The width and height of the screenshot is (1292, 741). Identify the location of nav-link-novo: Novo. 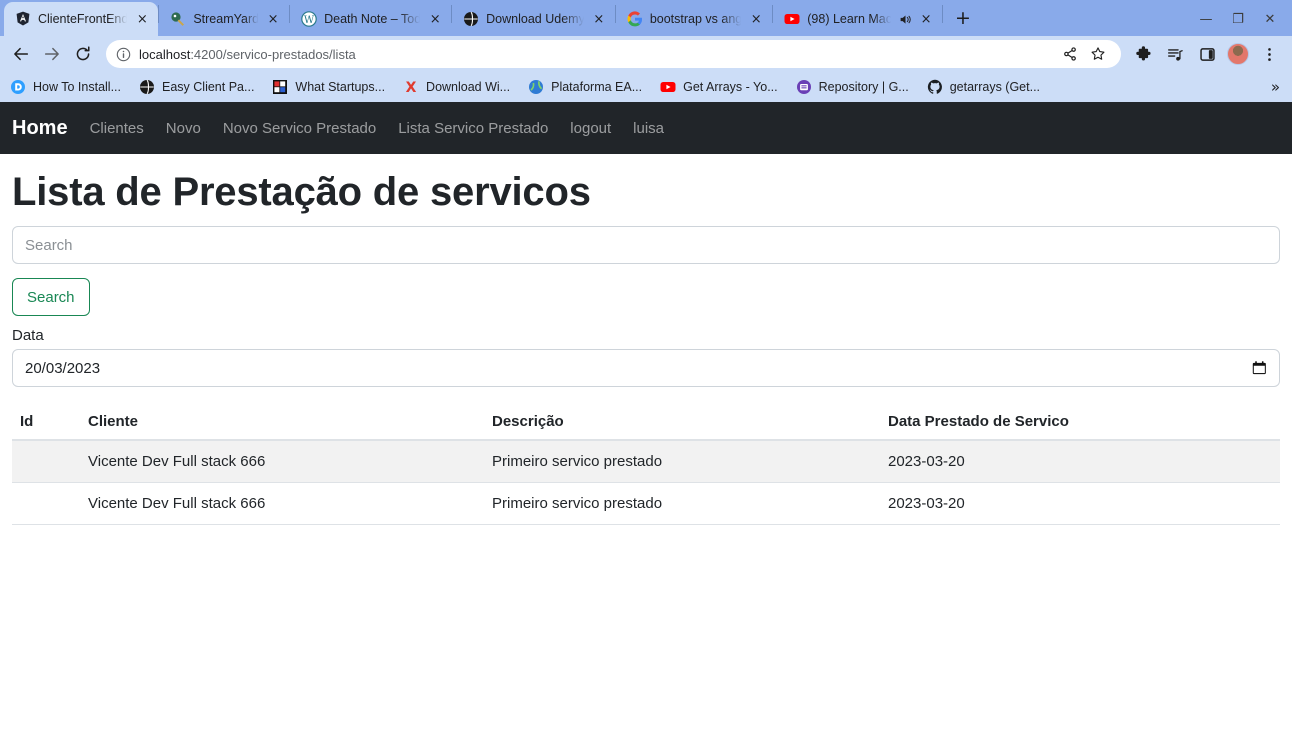
(183, 128).